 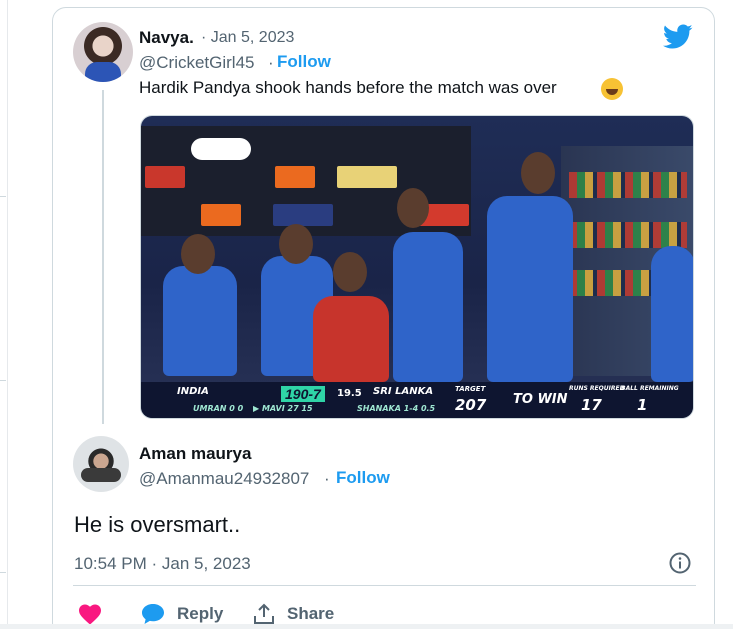 I want to click on target-value: 207, so click(x=471, y=405).